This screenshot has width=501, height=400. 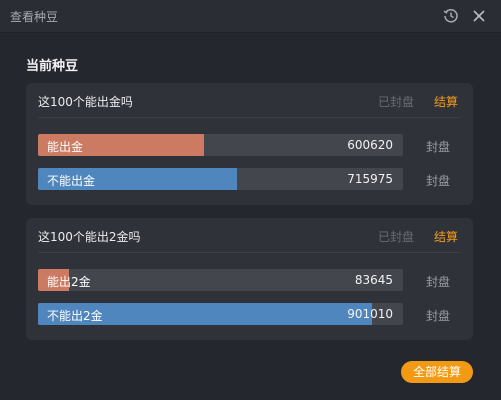 What do you see at coordinates (373, 280) in the screenshot?
I see `option-value: 83645` at bounding box center [373, 280].